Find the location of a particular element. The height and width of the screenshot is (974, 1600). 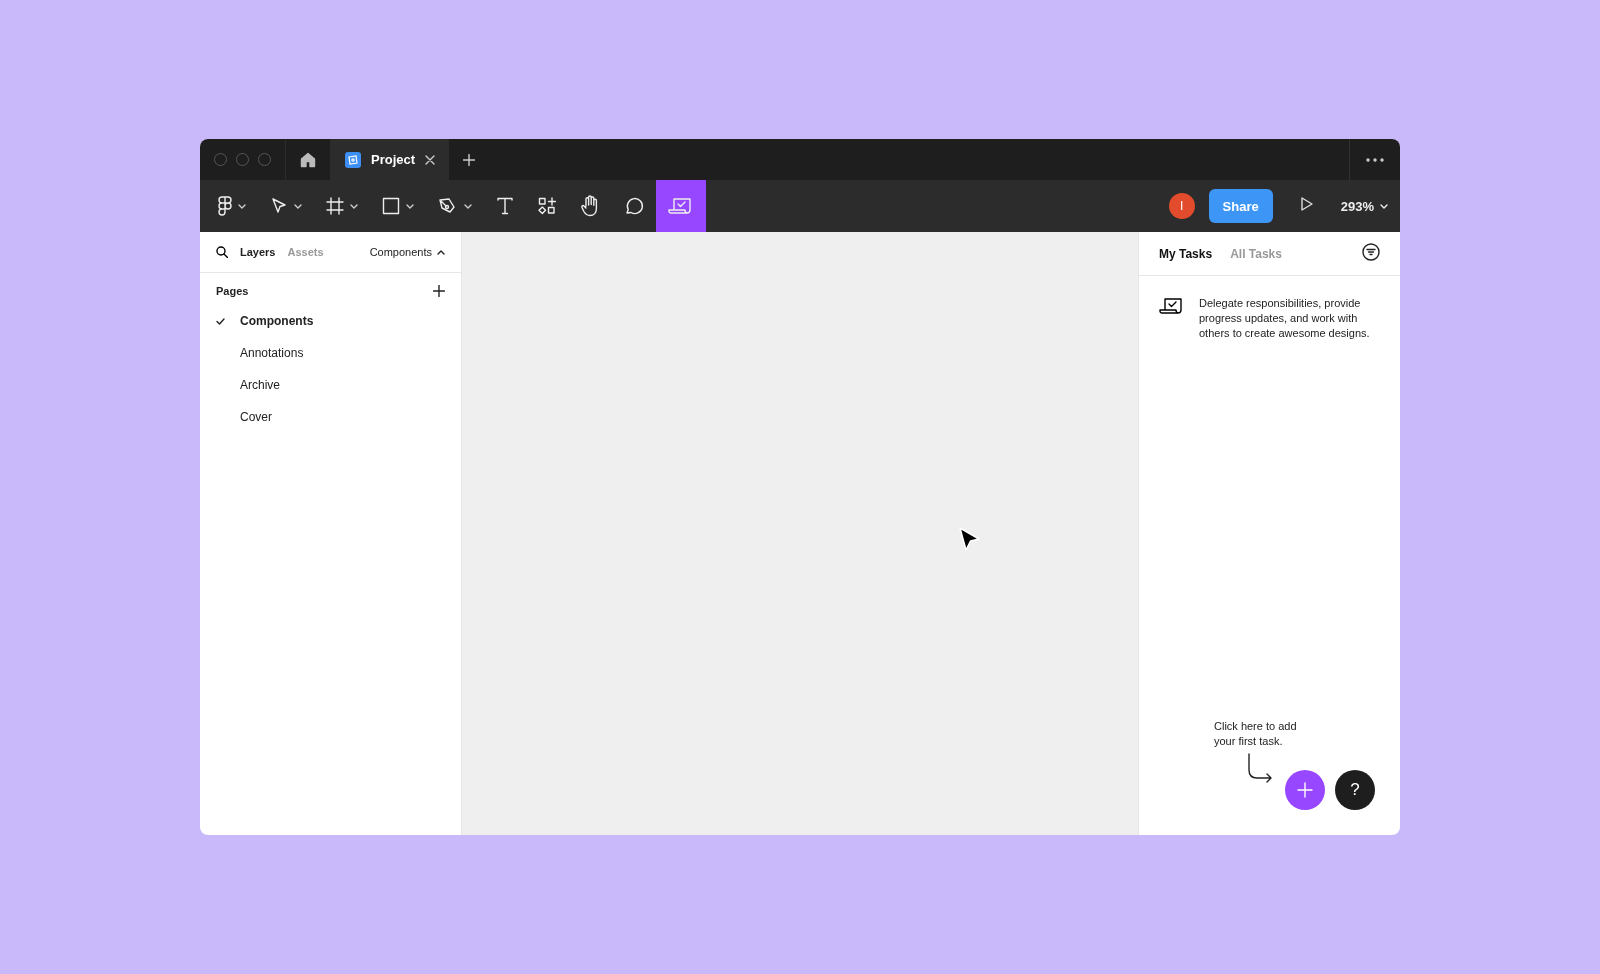

panel-tab: Layers is located at coordinates (258, 252).